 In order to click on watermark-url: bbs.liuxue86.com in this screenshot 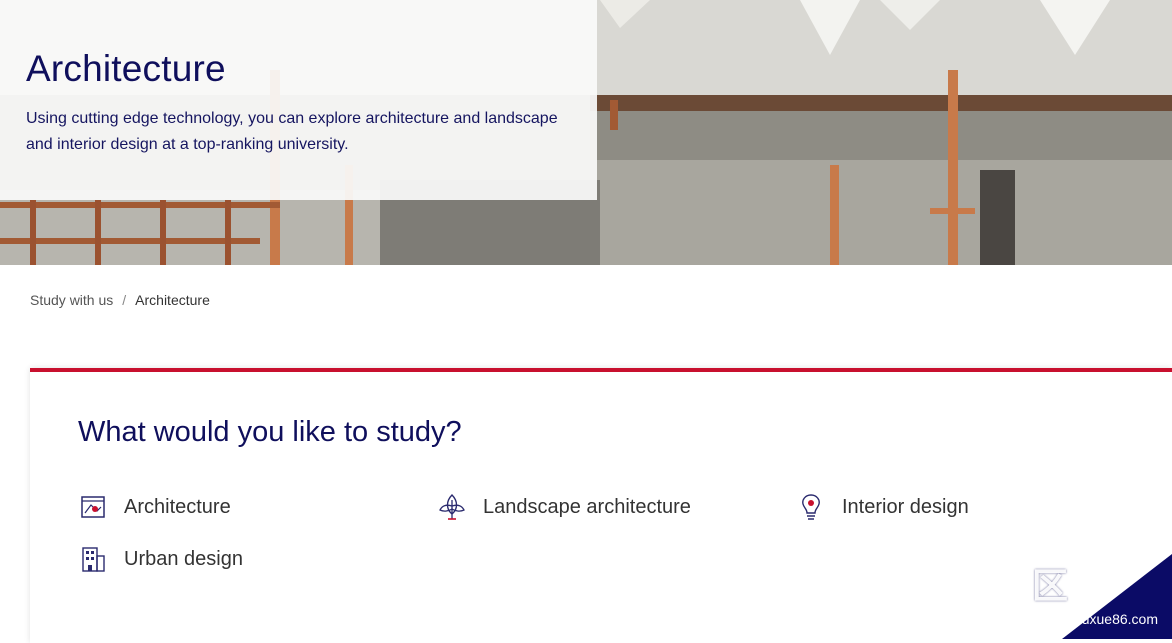, I will do `click(1103, 619)`.